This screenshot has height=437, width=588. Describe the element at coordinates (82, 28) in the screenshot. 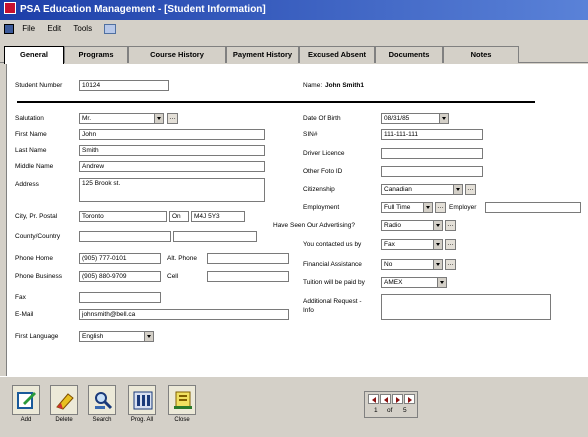

I see `menu-tools: Tools` at that location.